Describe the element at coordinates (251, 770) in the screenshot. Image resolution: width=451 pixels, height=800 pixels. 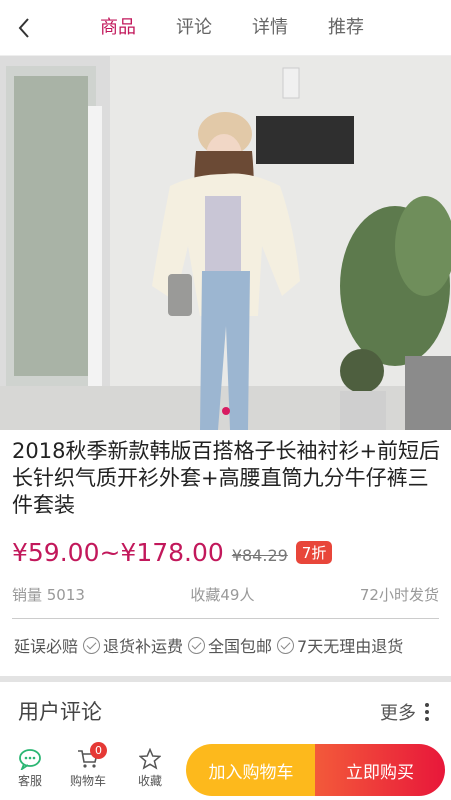
I see `add-to-cart-button: 加入购物车` at that location.